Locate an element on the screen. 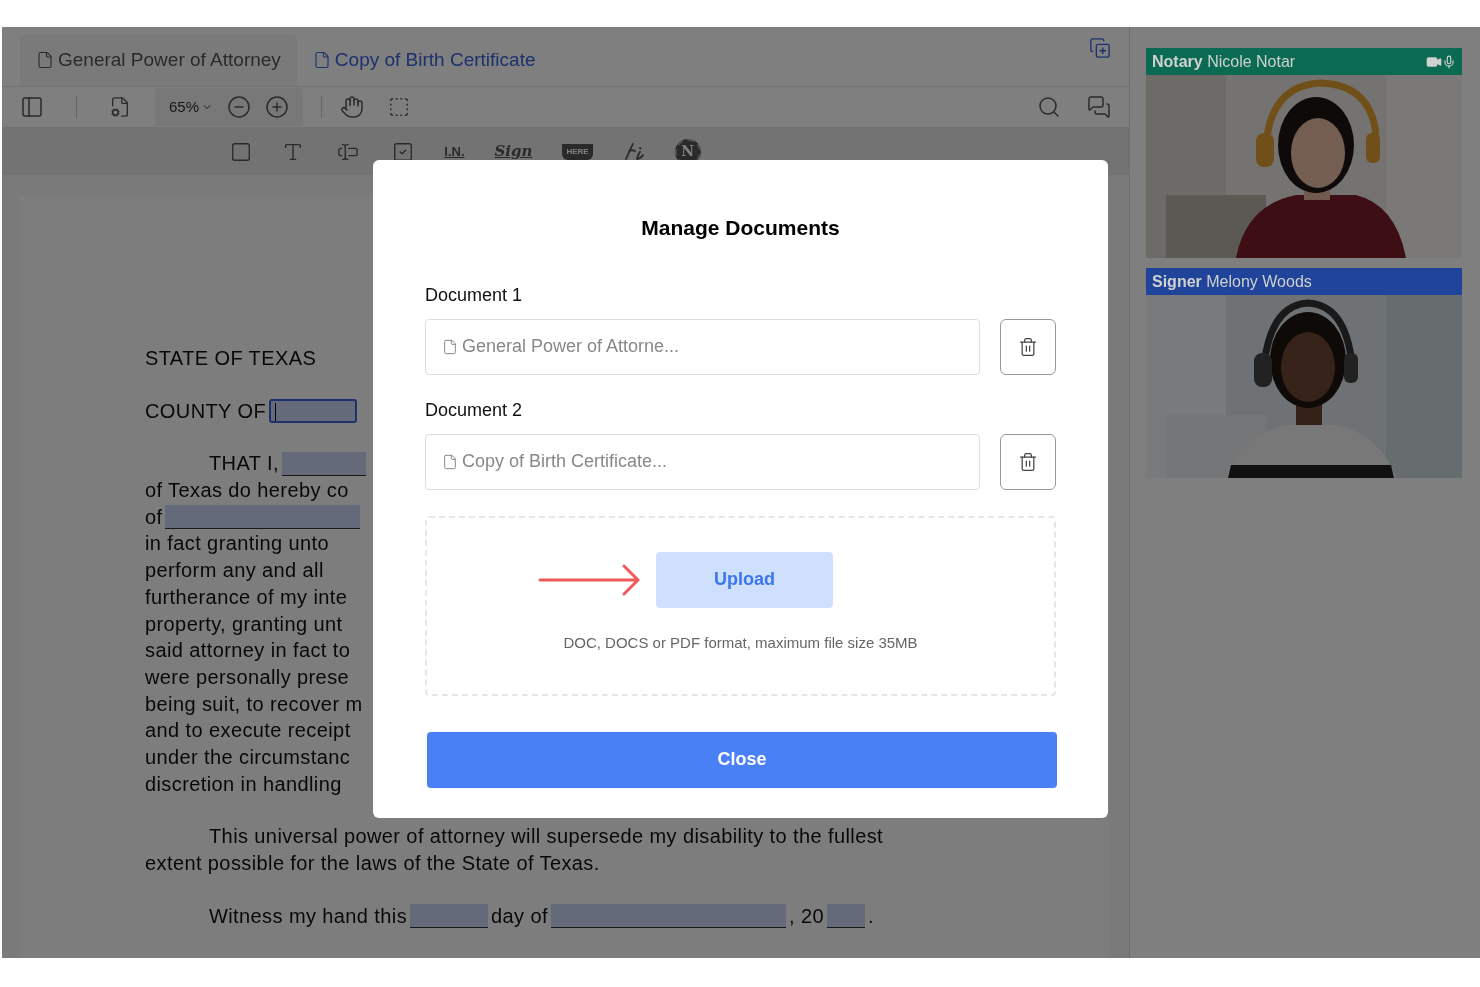 The image size is (1480, 987). initials-tool: I.N. is located at coordinates (454, 151).